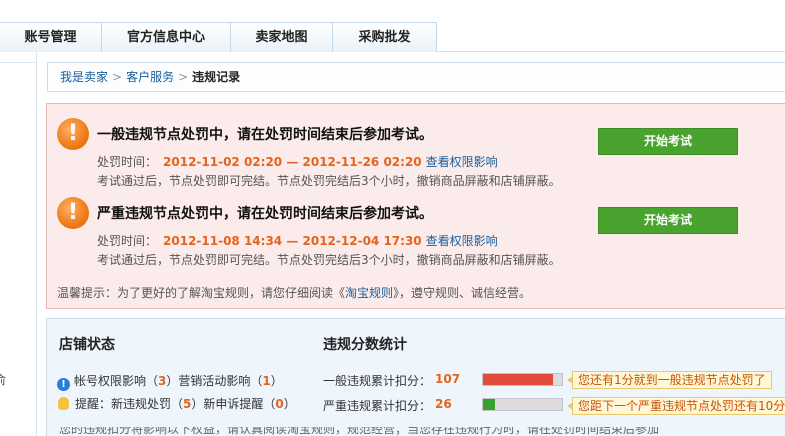 The image size is (785, 436). I want to click on serious-score-callout: 您距下一个严重违规节点处罚还有10分, so click(675, 406).